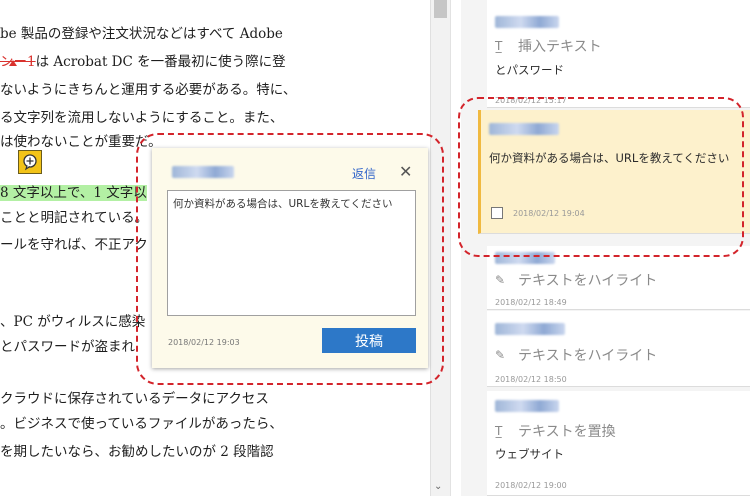  What do you see at coordinates (440, 9) in the screenshot?
I see `scroll-thumb` at bounding box center [440, 9].